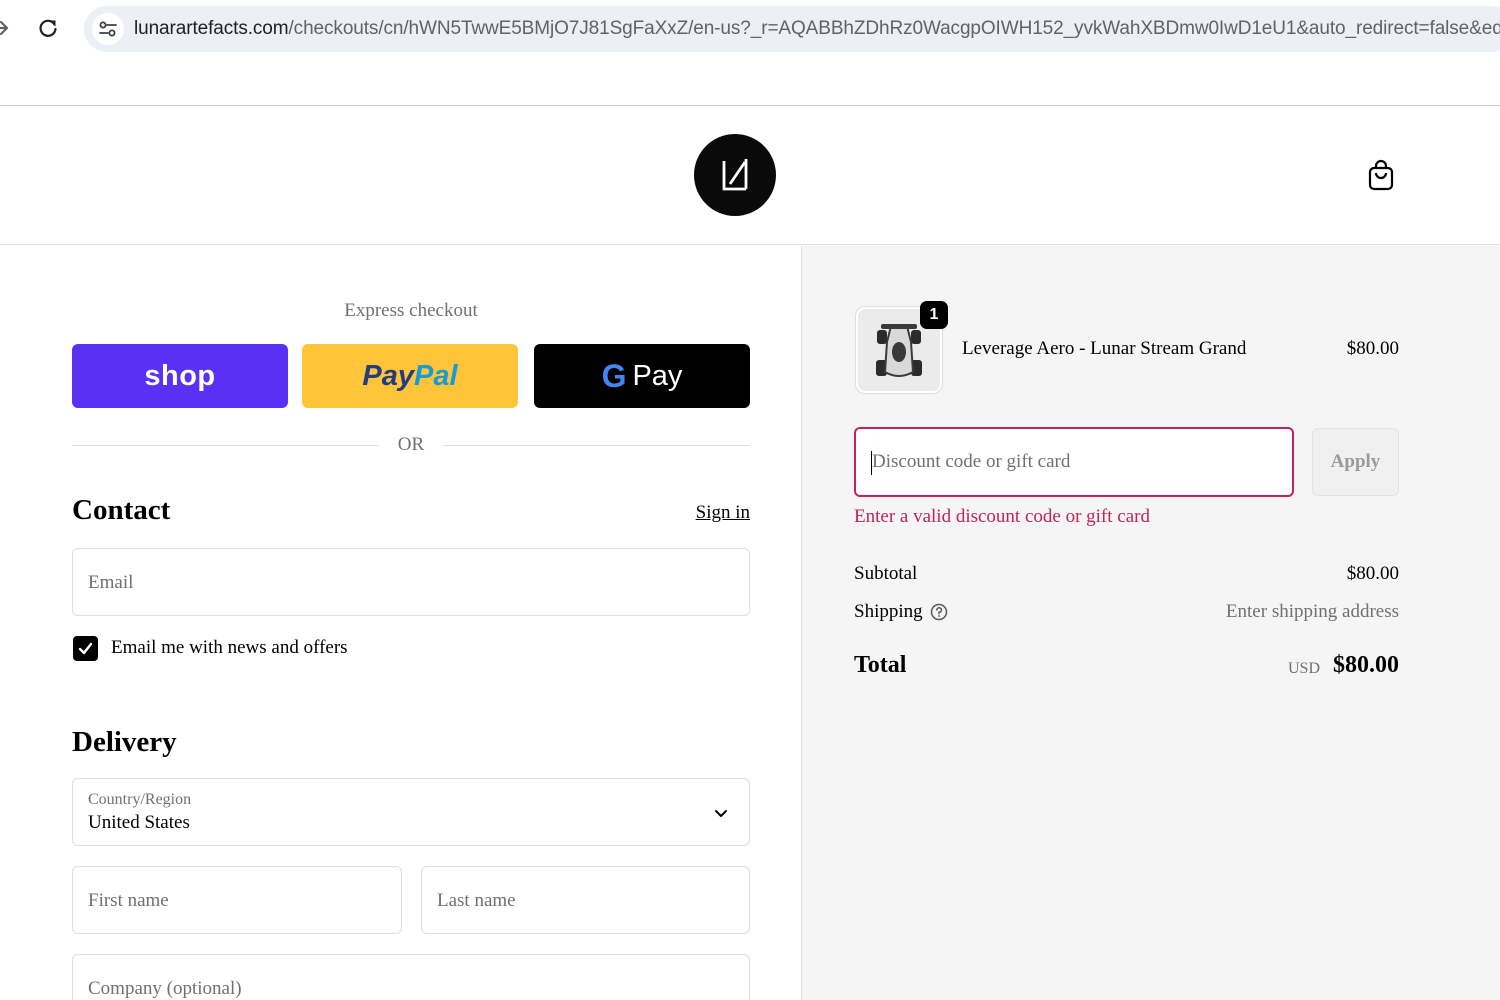 The width and height of the screenshot is (1500, 1000). Describe the element at coordinates (1381, 175) in the screenshot. I see `cart-icon` at that location.